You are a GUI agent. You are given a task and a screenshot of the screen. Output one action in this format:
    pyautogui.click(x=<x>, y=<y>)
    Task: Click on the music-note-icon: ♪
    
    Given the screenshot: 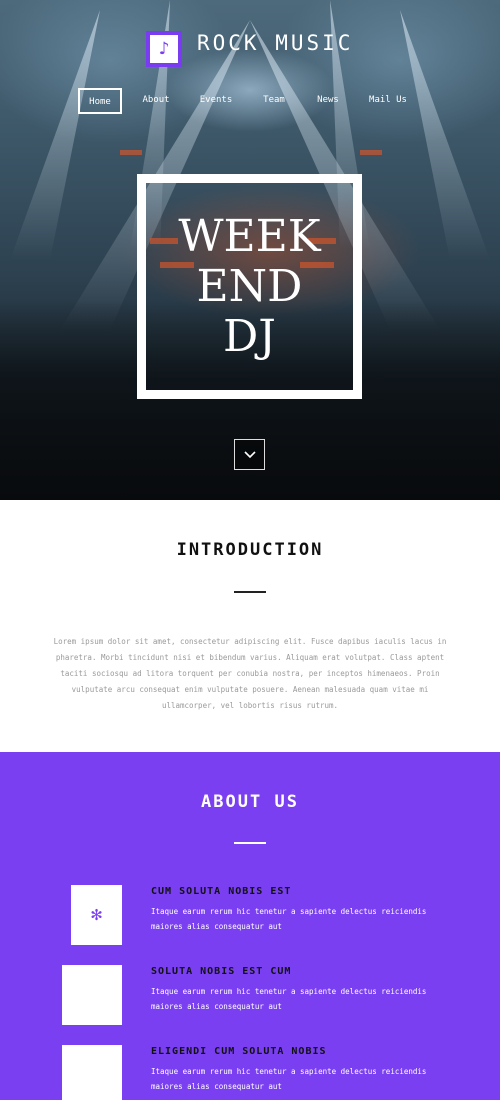 What is the action you would take?
    pyautogui.click(x=164, y=48)
    